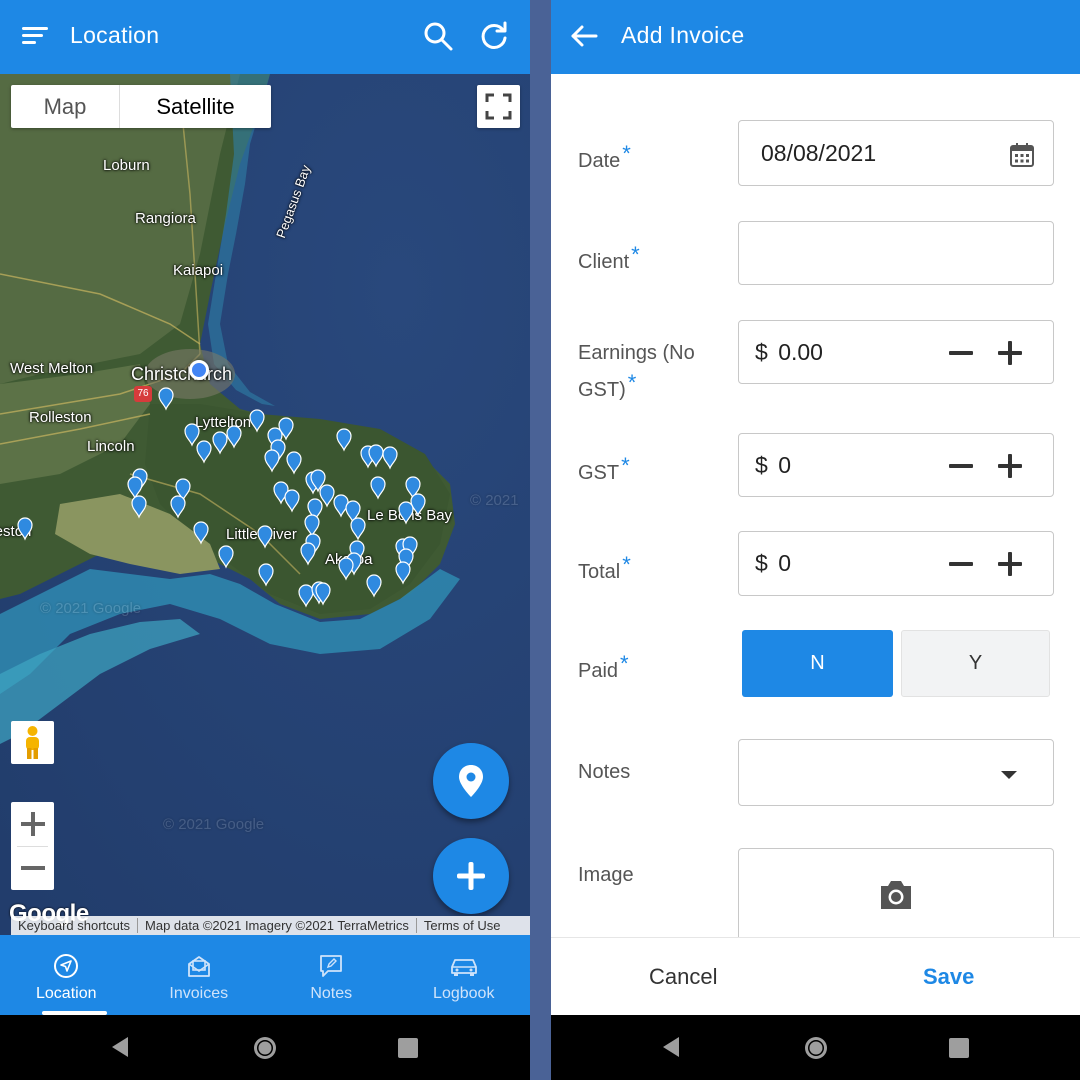 This screenshot has height=1080, width=1080. I want to click on date-label-text: Date, so click(599, 161).